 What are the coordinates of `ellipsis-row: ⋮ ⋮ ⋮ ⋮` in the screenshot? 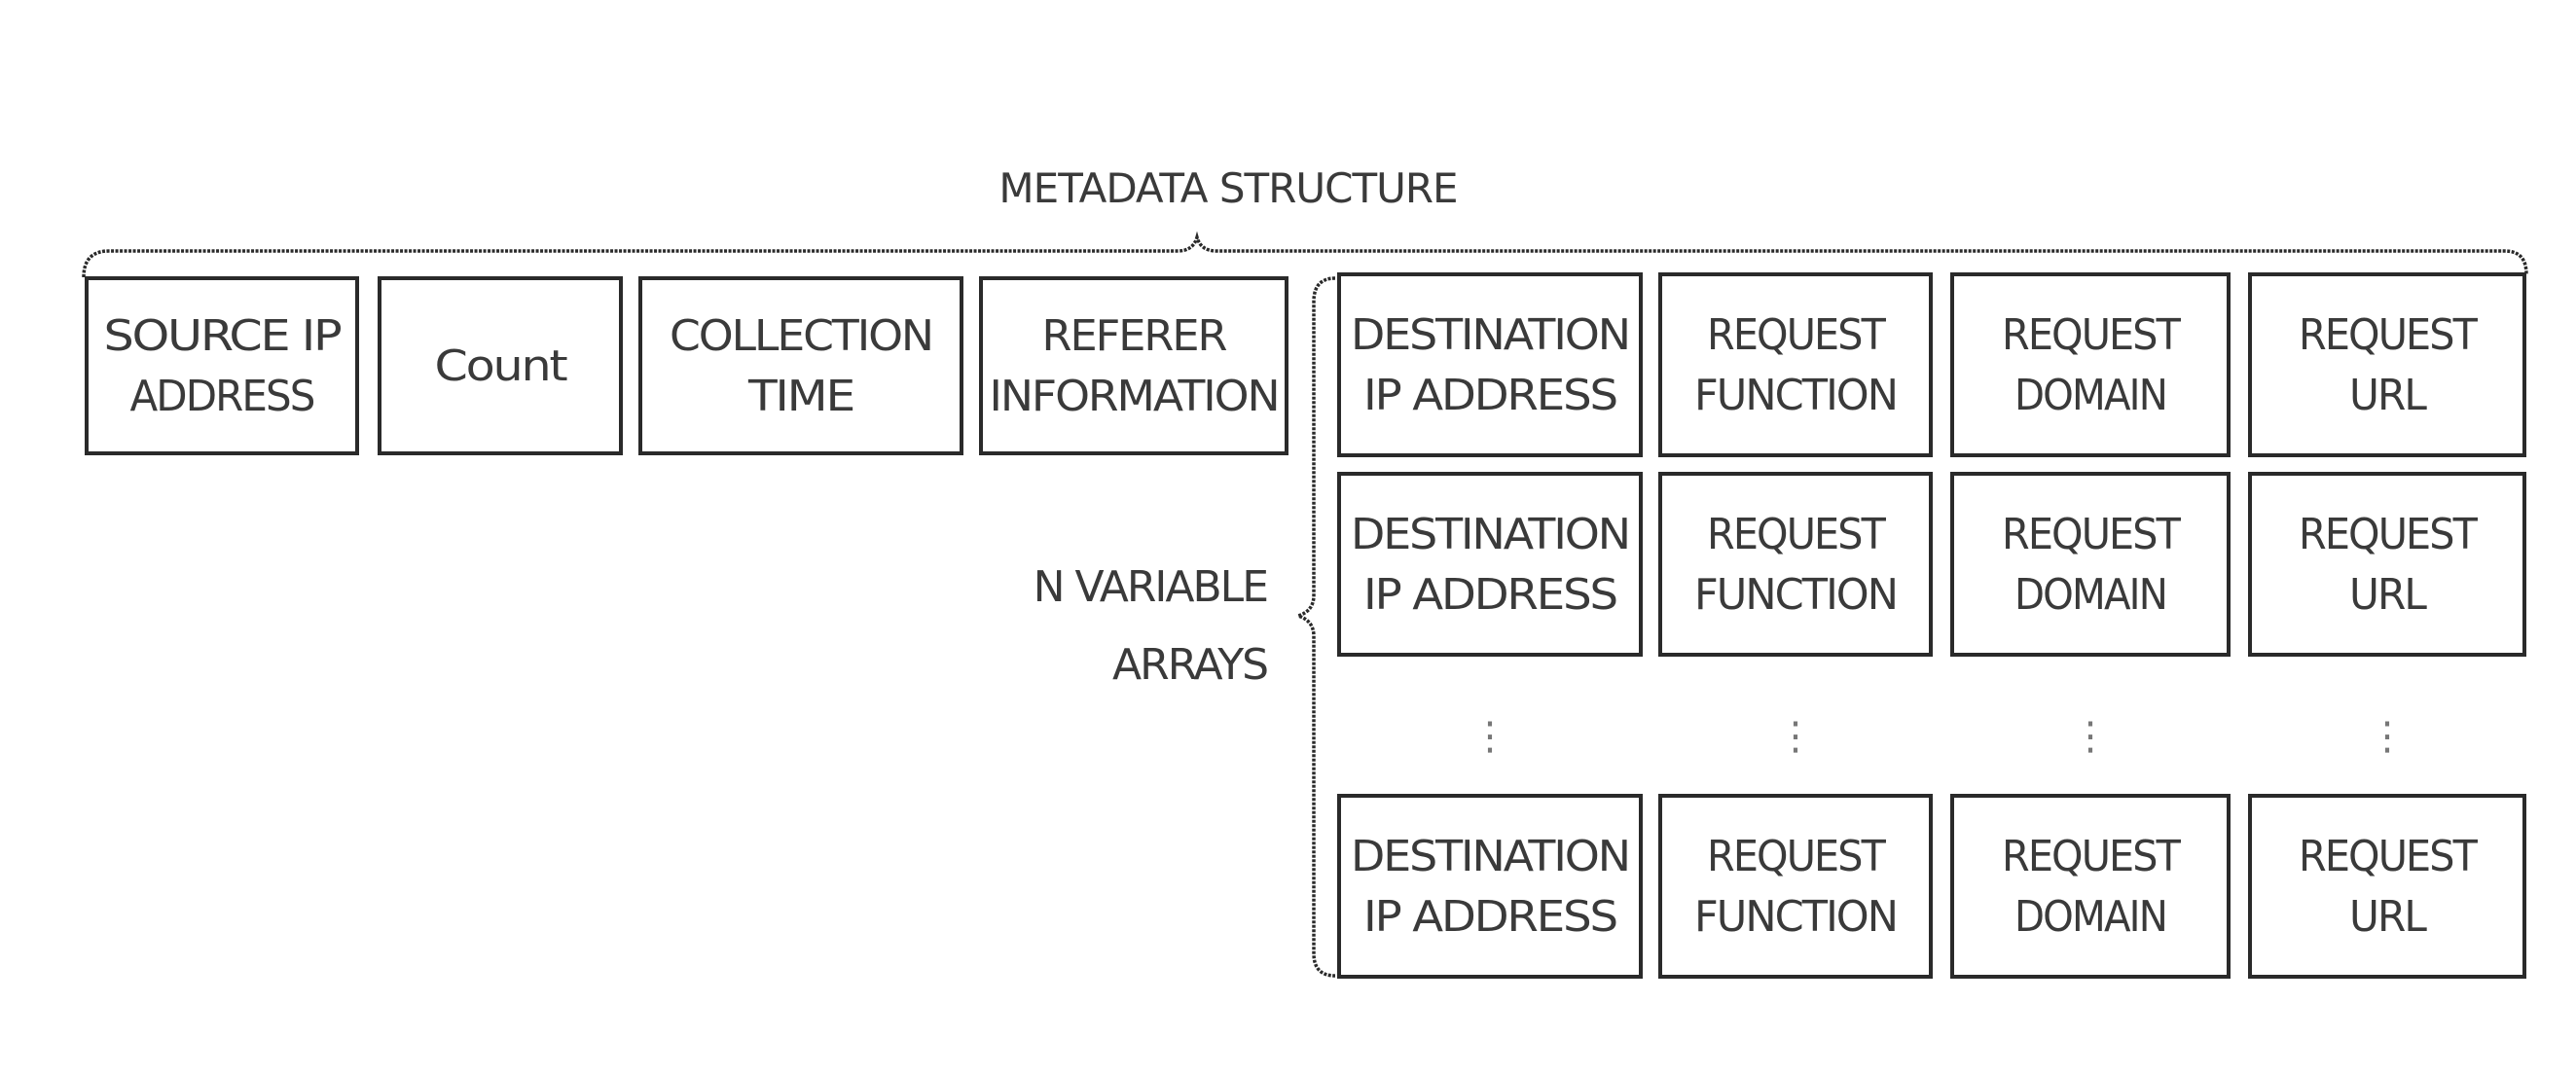 It's located at (1938, 736).